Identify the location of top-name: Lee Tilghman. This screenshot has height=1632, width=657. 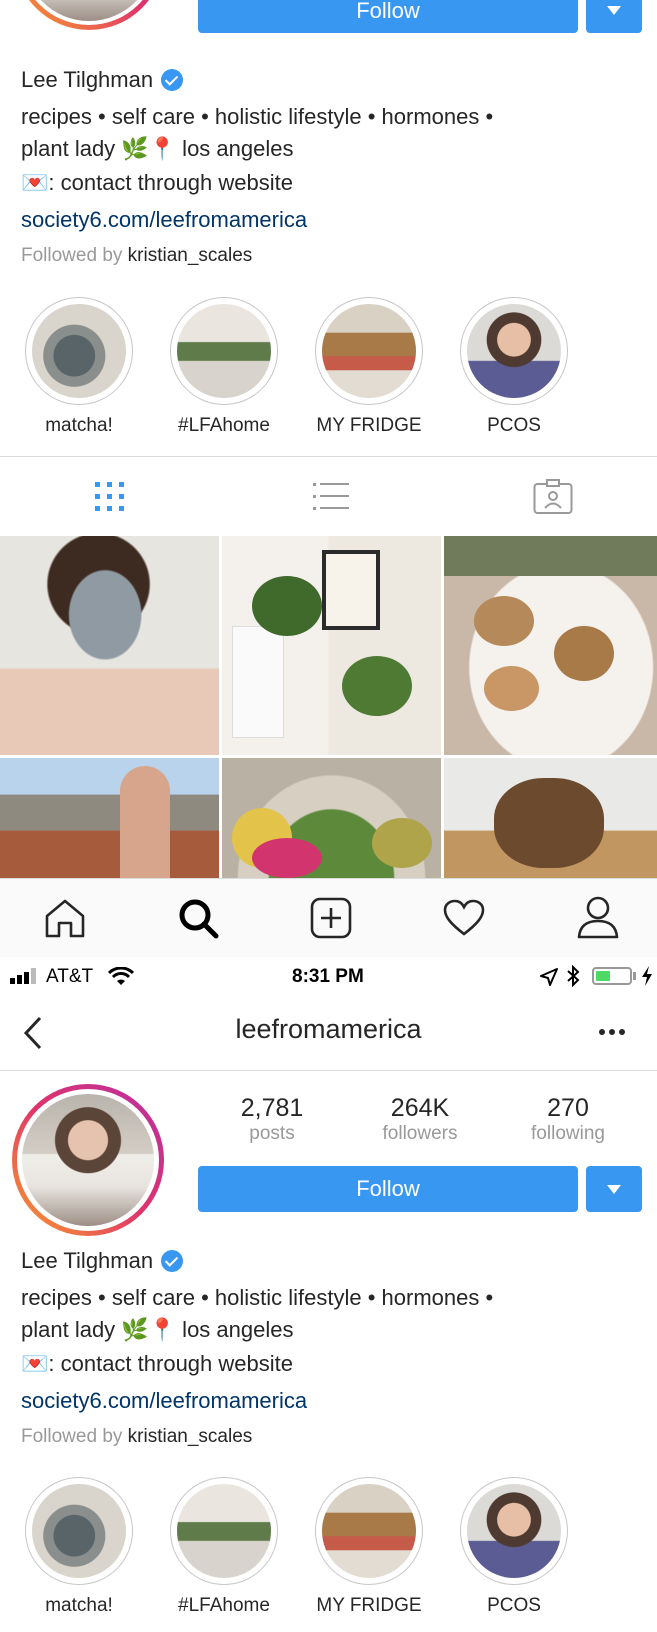
(102, 80).